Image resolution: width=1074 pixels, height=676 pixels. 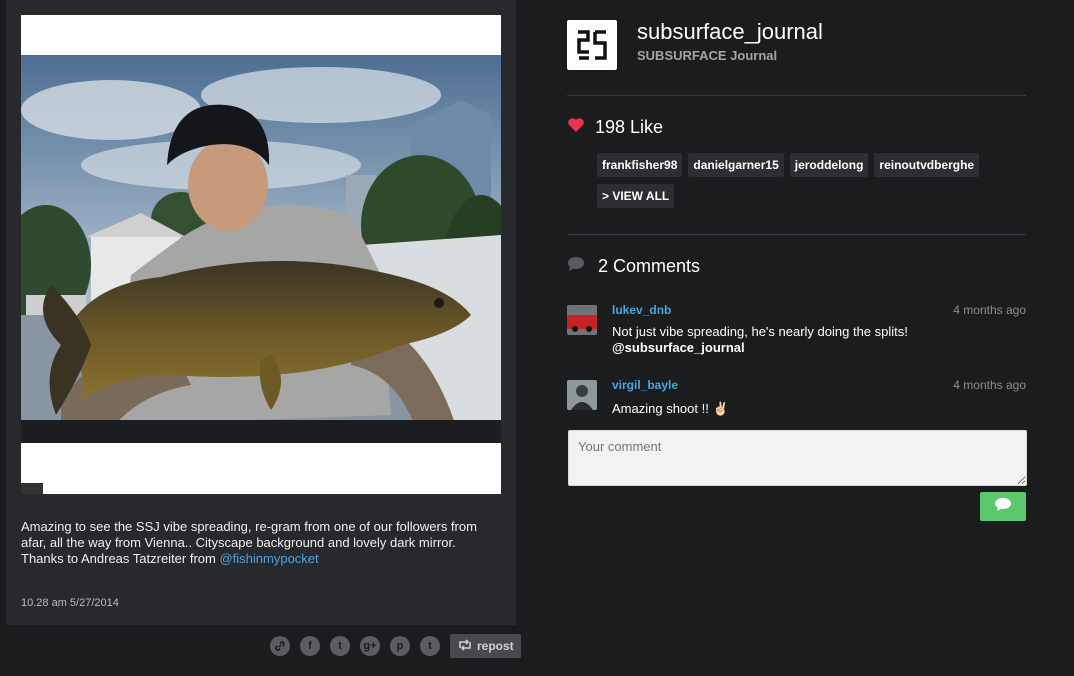 I want to click on comment-mention-link: @subsurface_journal, so click(x=678, y=347).